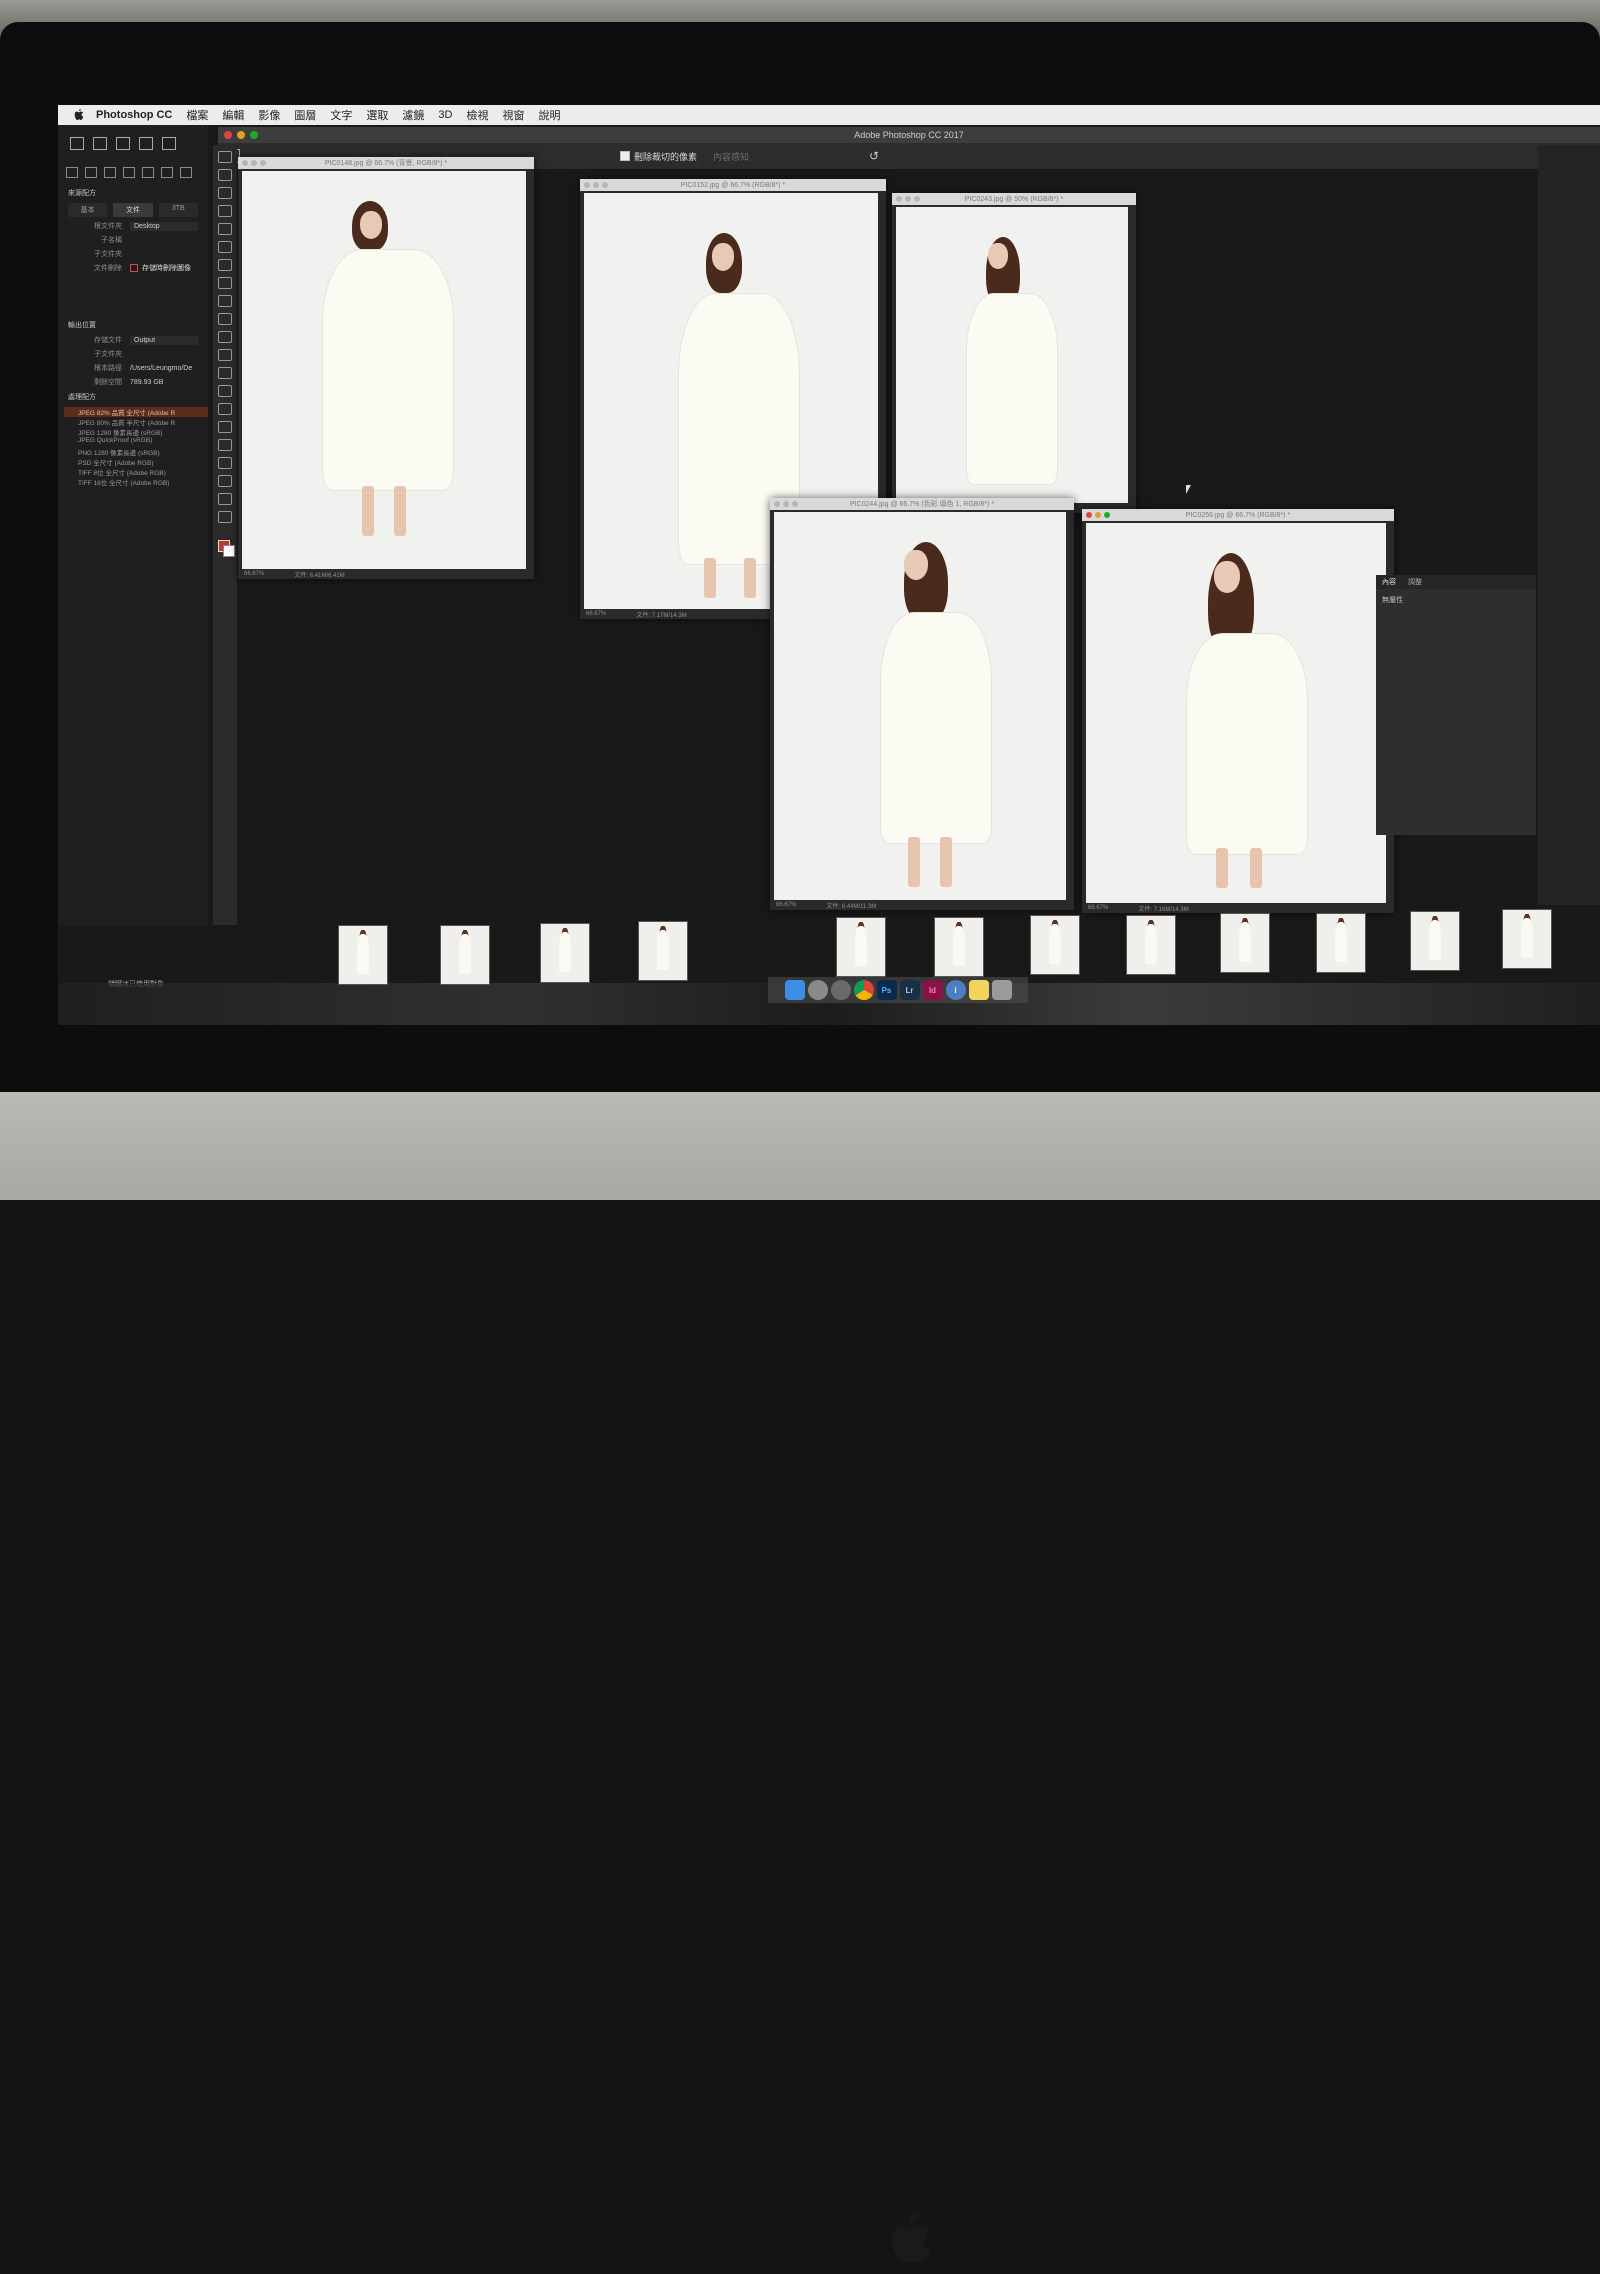 The image size is (1600, 2274). I want to click on menu-select: 選取, so click(377, 115).